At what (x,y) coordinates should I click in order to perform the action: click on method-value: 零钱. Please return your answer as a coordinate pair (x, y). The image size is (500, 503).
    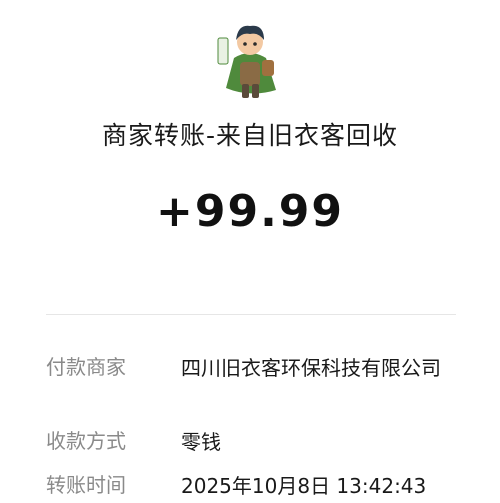
    Looking at the image, I should click on (201, 442).